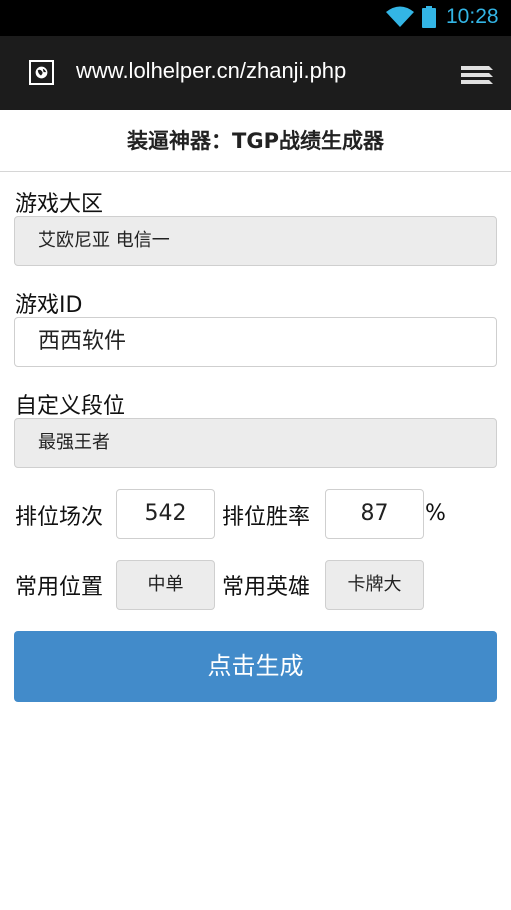 The width and height of the screenshot is (511, 910). I want to click on hero-field: 卡牌大, so click(374, 585).